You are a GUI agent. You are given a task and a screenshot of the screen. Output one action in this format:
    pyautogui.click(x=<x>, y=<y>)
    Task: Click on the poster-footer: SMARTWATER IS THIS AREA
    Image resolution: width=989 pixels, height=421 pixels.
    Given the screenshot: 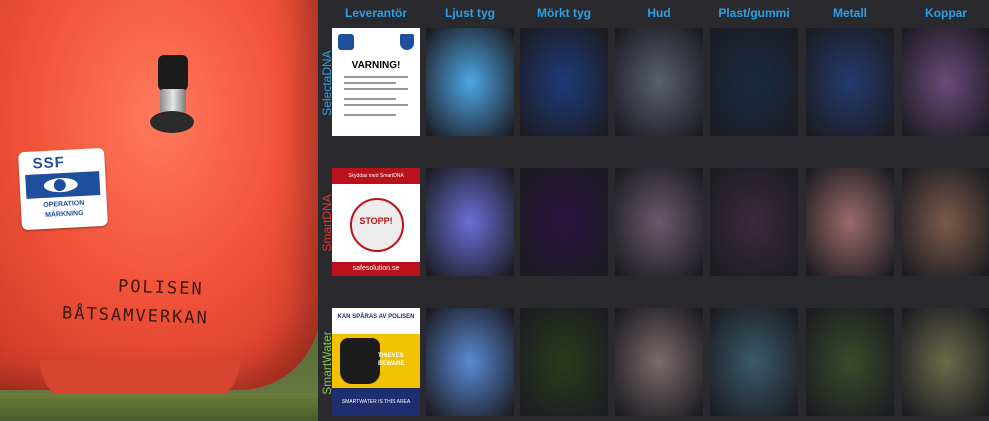 What is the action you would take?
    pyautogui.click(x=376, y=402)
    